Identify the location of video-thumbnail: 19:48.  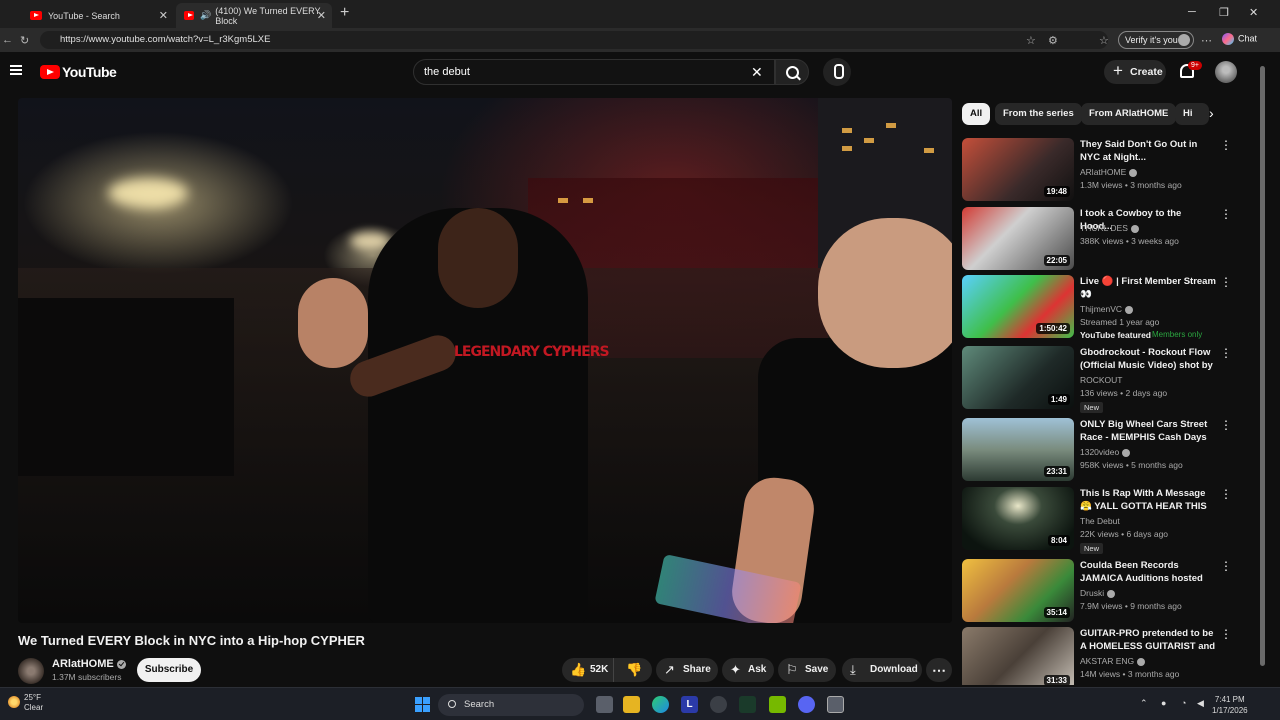
(1018, 169).